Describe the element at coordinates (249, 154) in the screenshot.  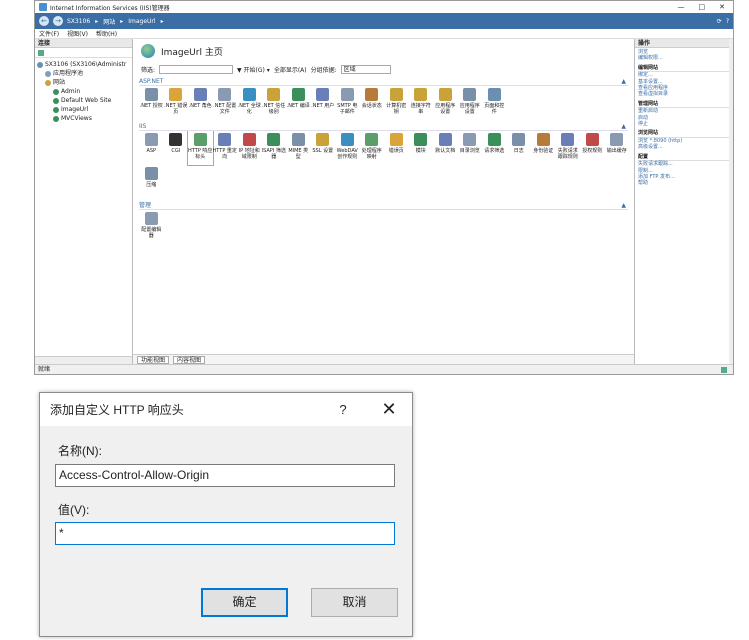
I see `feature-label: IP 地址和域限制` at that location.